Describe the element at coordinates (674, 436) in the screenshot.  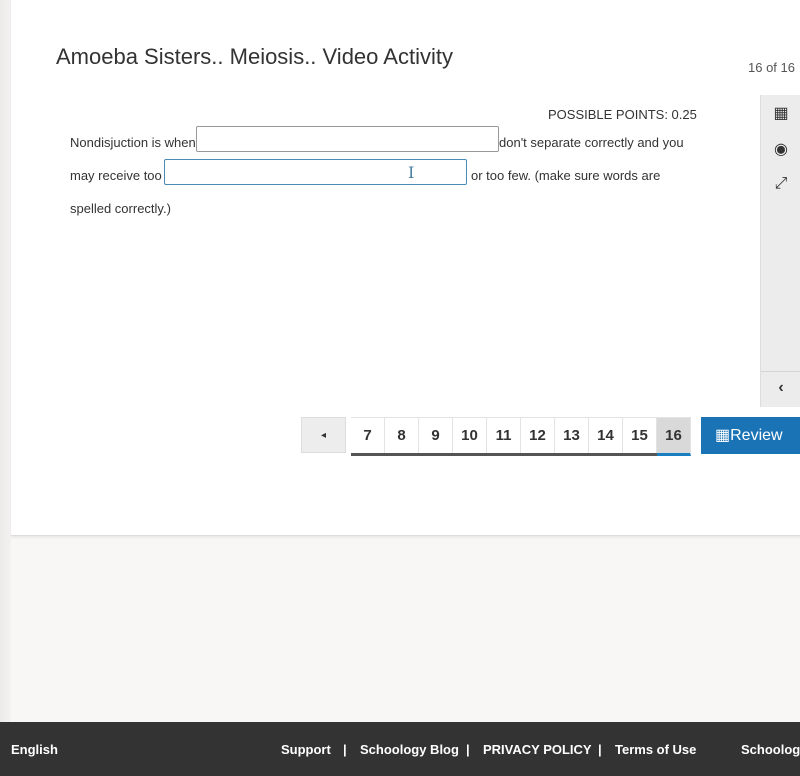
I see `page-button-active: 16` at that location.